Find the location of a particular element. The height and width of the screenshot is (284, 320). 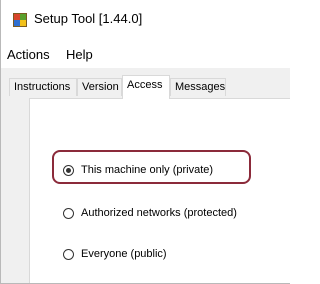

radio-this-machine-only: This machine only (private) is located at coordinates (163, 172).